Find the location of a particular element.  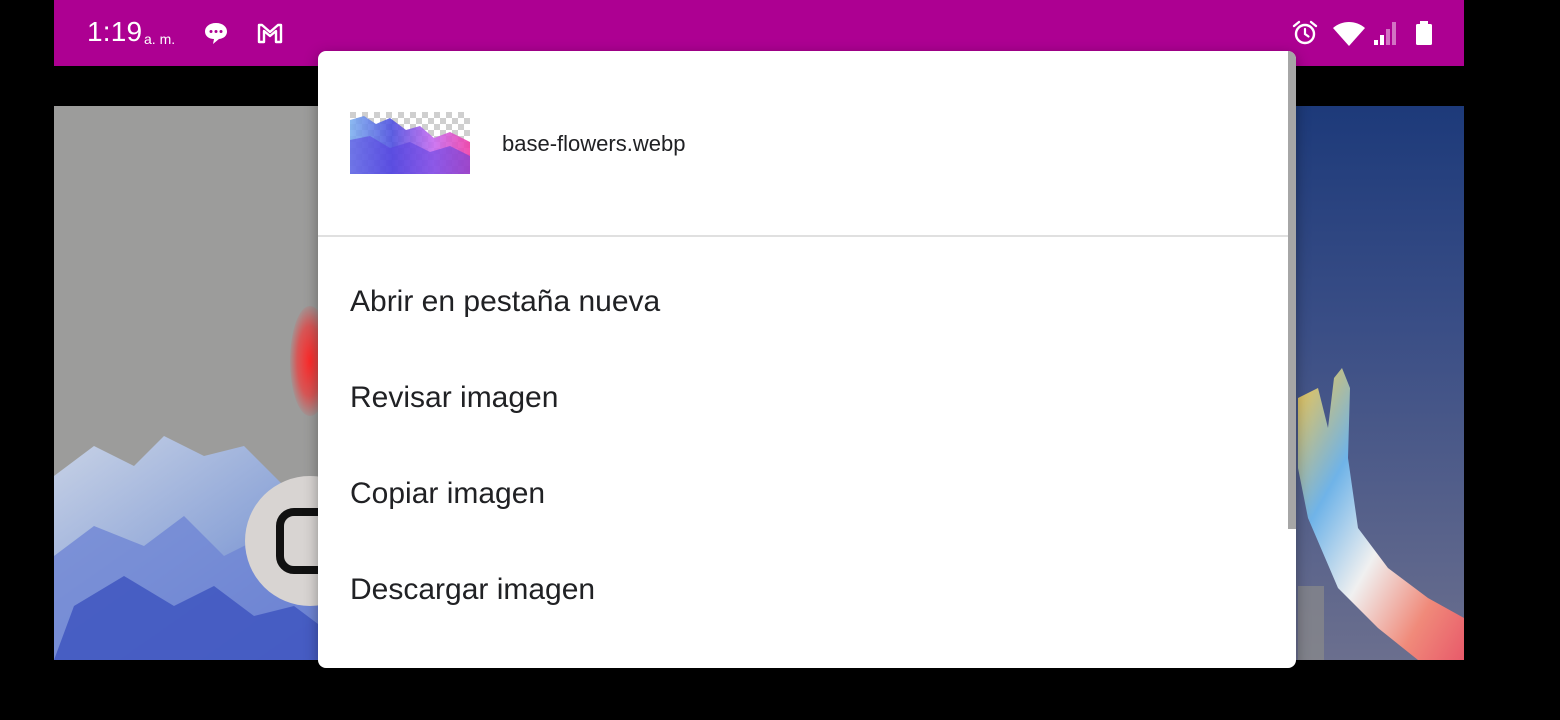

colorful-hand-image is located at coordinates (1381, 514).